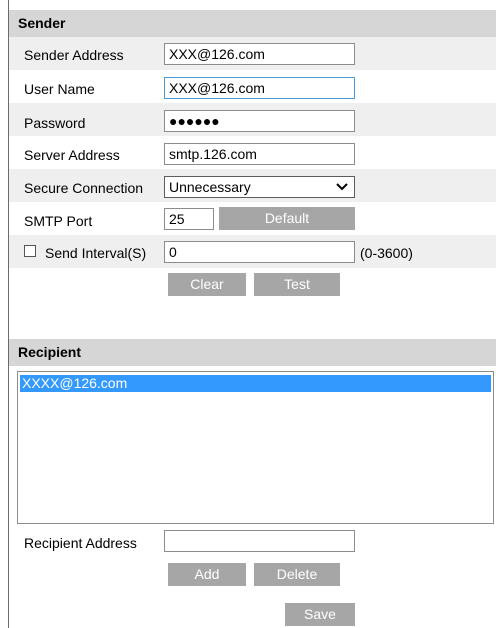 Image resolution: width=496 pixels, height=628 pixels. What do you see at coordinates (96, 253) in the screenshot?
I see `send-interval-label: Send Interval(S)` at bounding box center [96, 253].